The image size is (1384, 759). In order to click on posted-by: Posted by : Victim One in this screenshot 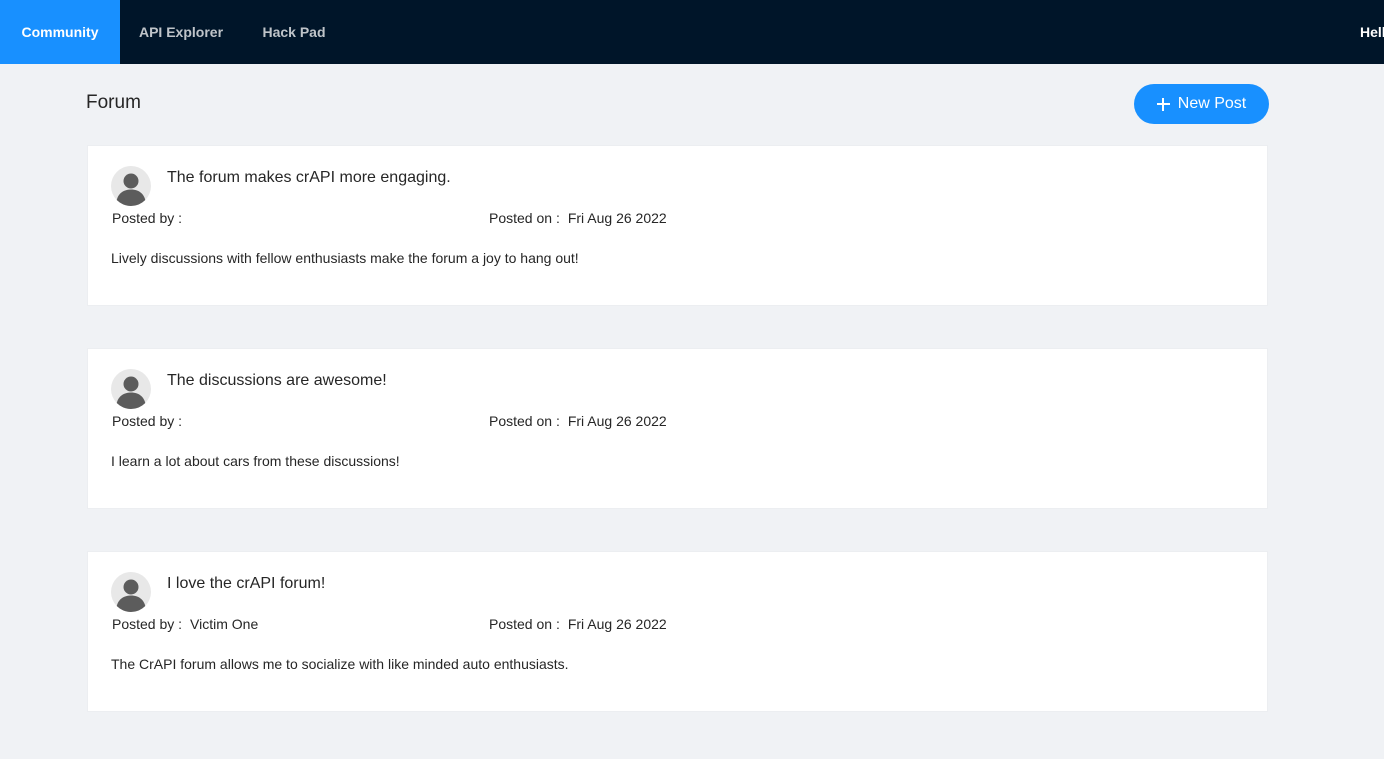, I will do `click(185, 624)`.